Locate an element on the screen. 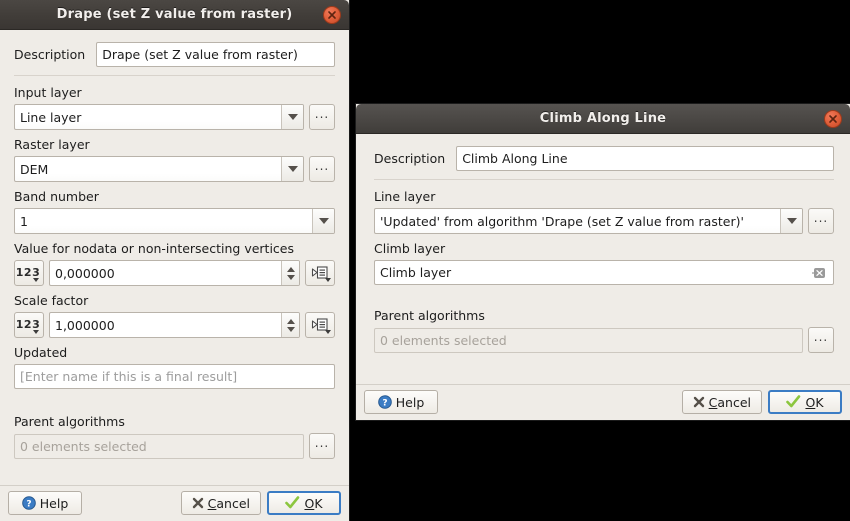 The width and height of the screenshot is (850, 521). updated-row: [Enter name if this is a final result] is located at coordinates (174, 376).